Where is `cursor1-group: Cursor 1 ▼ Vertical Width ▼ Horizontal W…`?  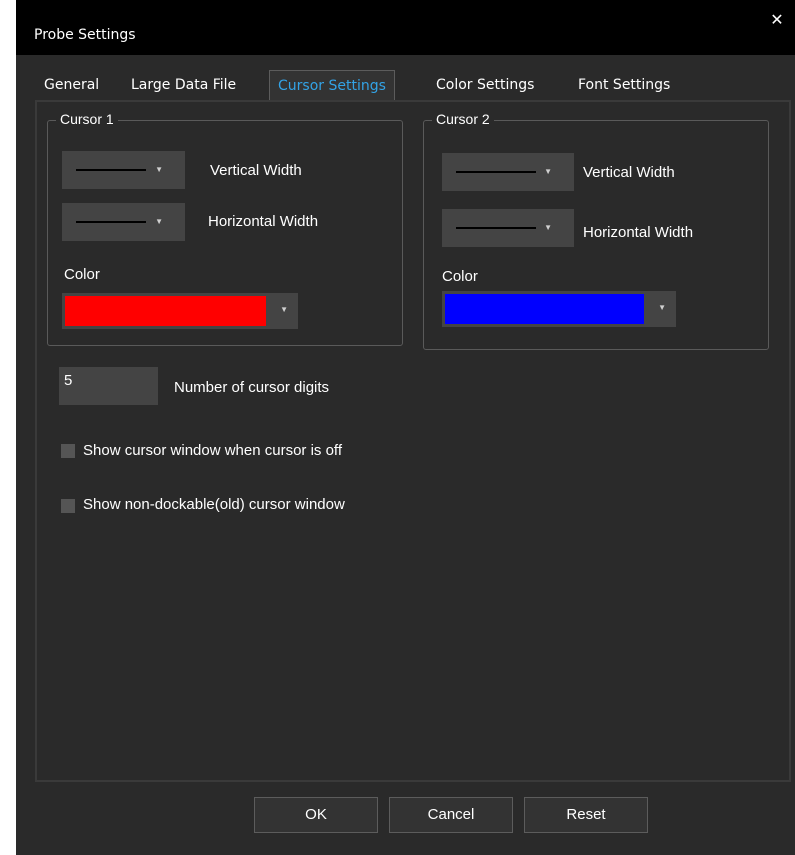 cursor1-group: Cursor 1 ▼ Vertical Width ▼ Horizontal W… is located at coordinates (225, 228).